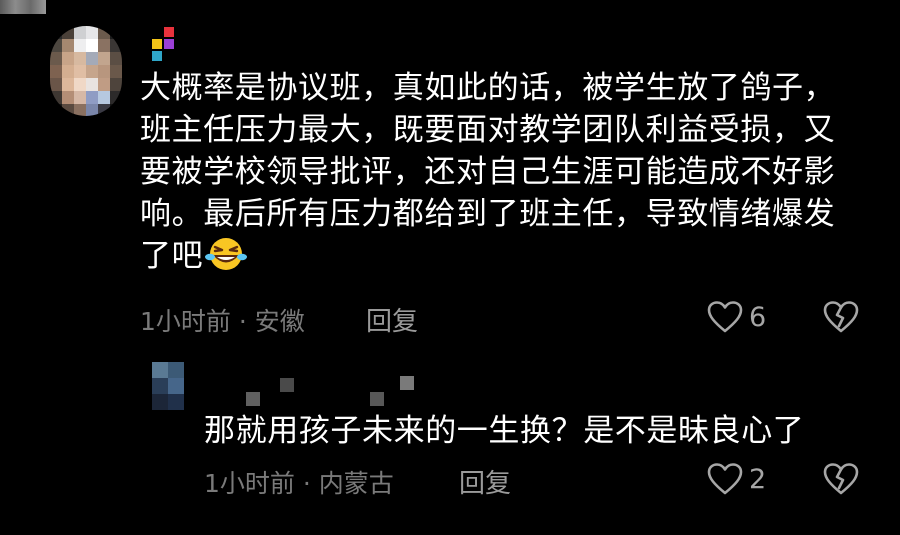 The height and width of the screenshot is (535, 900). I want to click on like-button: 6, so click(736, 317).